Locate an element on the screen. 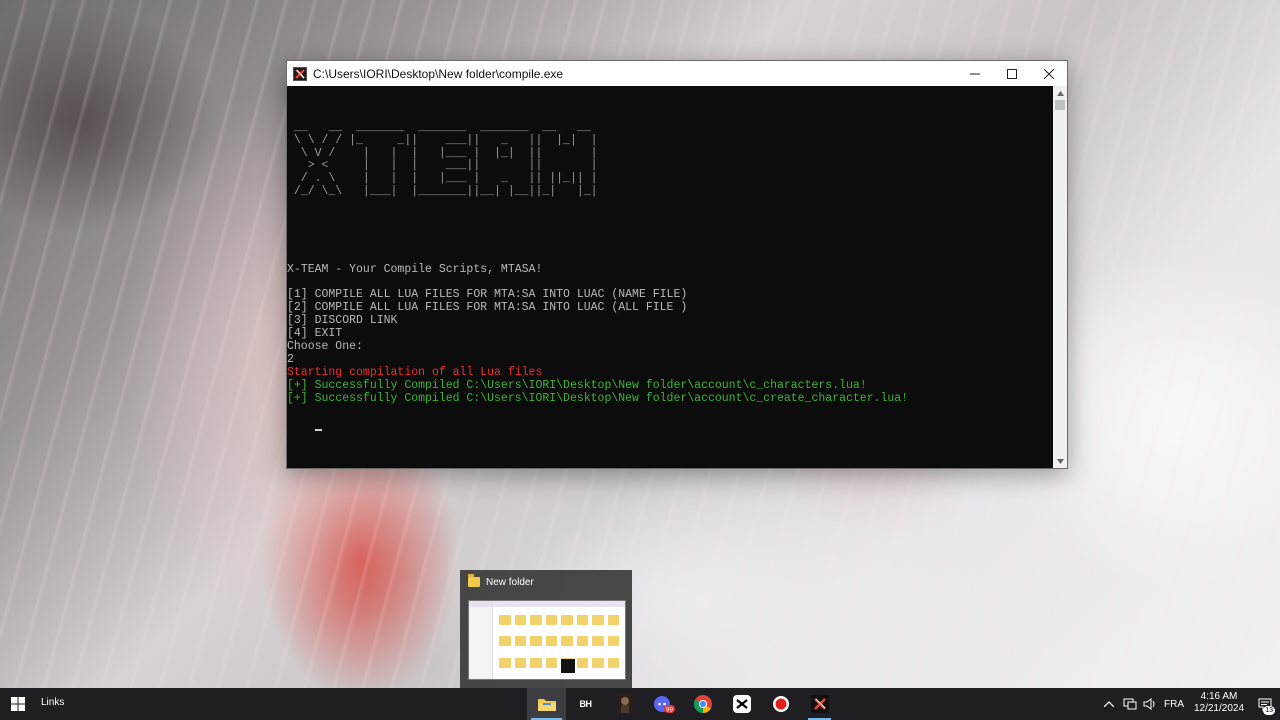  clock-time: 4:16 AM is located at coordinates (1219, 696).